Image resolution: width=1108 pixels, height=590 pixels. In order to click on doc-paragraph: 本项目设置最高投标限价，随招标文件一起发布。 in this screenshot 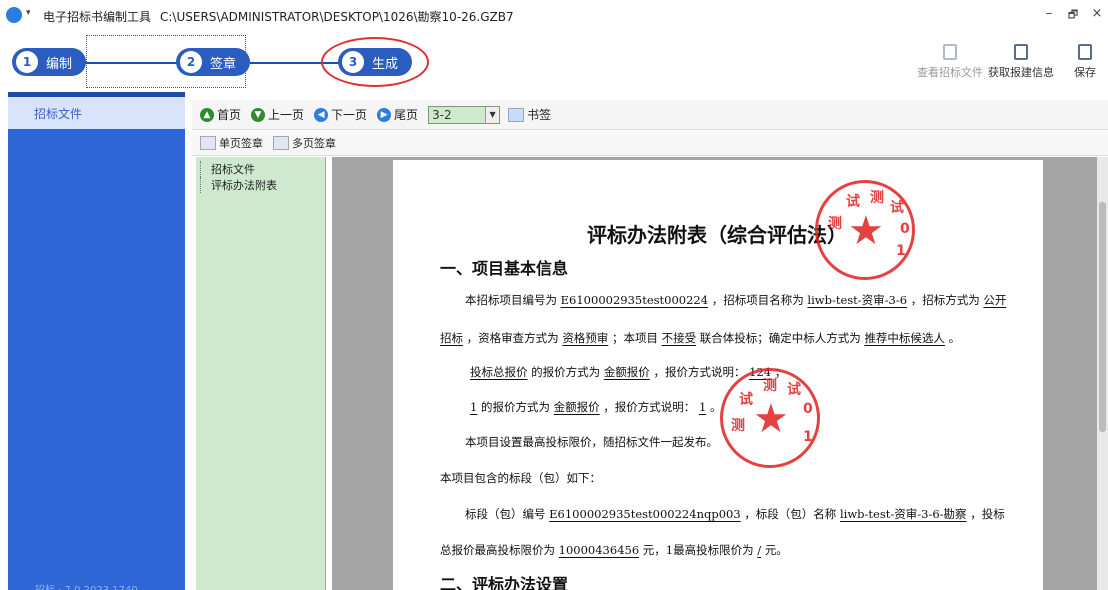, I will do `click(591, 442)`.